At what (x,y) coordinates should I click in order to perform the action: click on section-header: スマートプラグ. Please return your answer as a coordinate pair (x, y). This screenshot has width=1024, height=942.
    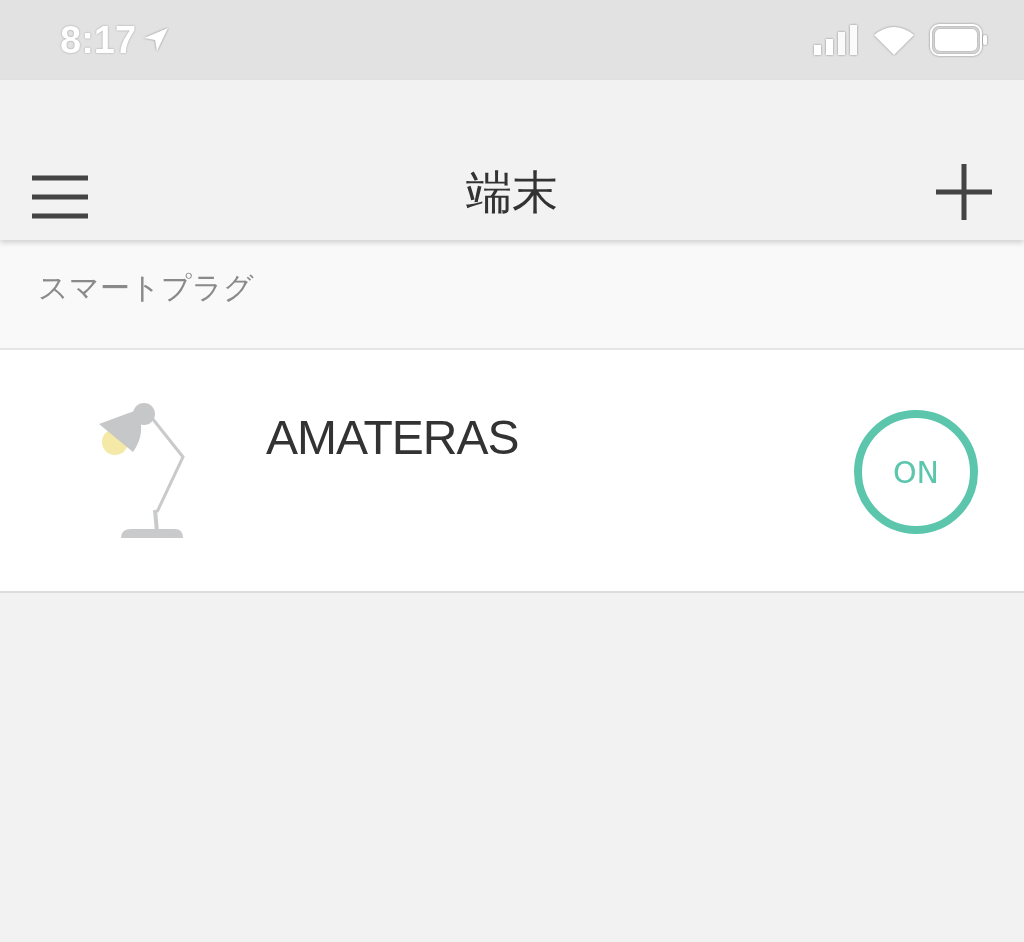
    Looking at the image, I should click on (146, 287).